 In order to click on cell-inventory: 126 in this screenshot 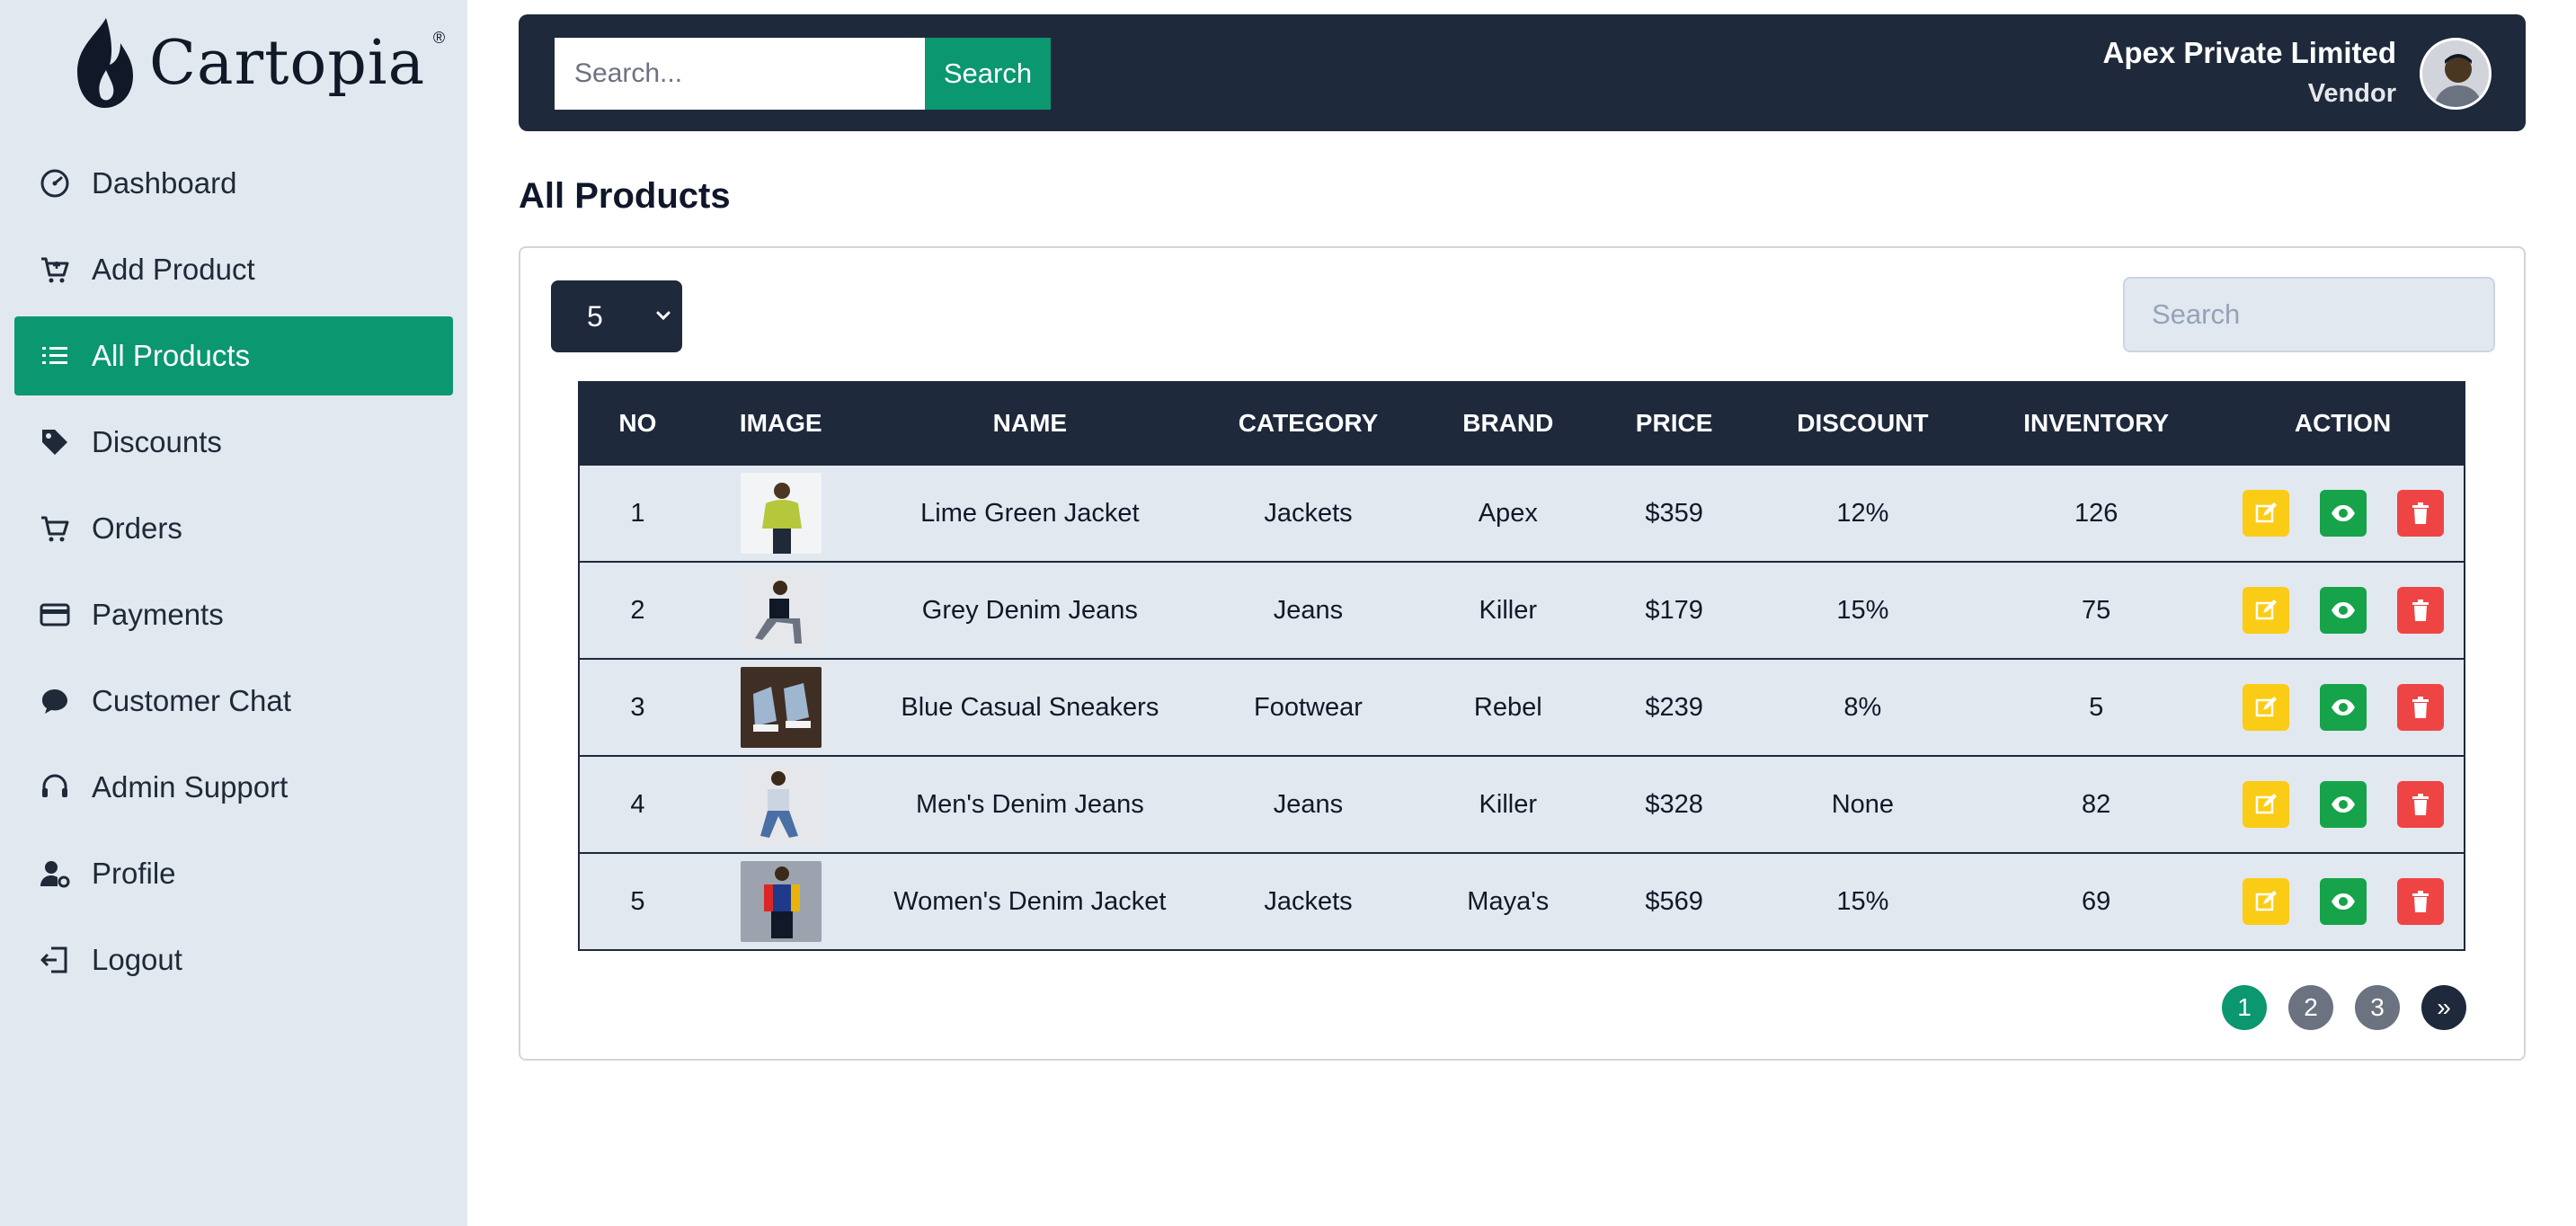, I will do `click(2096, 513)`.